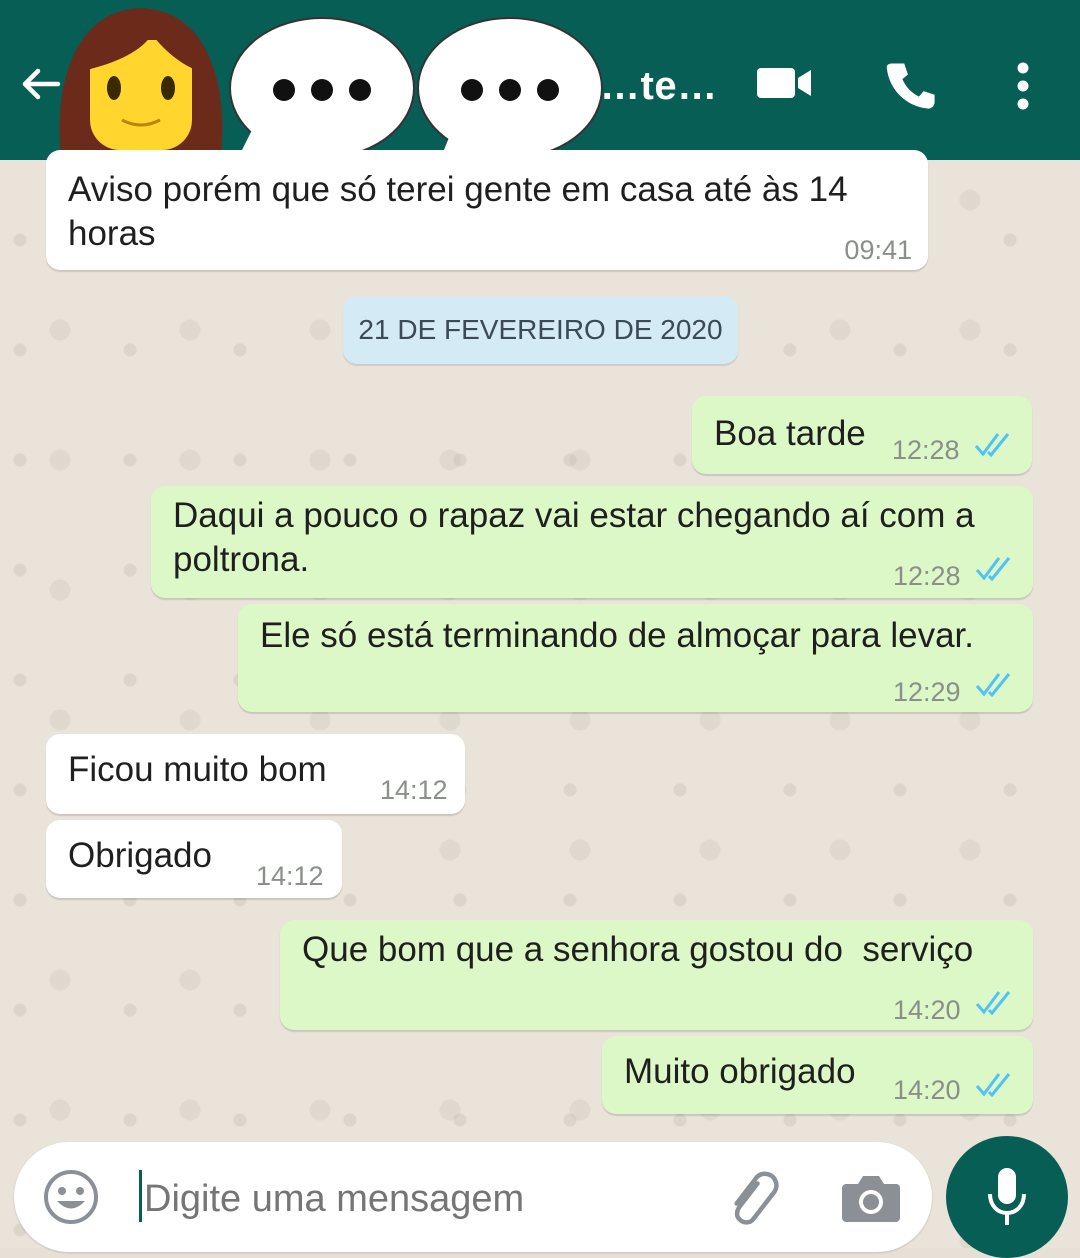  I want to click on message-text: Ficou muito bom, so click(197, 769).